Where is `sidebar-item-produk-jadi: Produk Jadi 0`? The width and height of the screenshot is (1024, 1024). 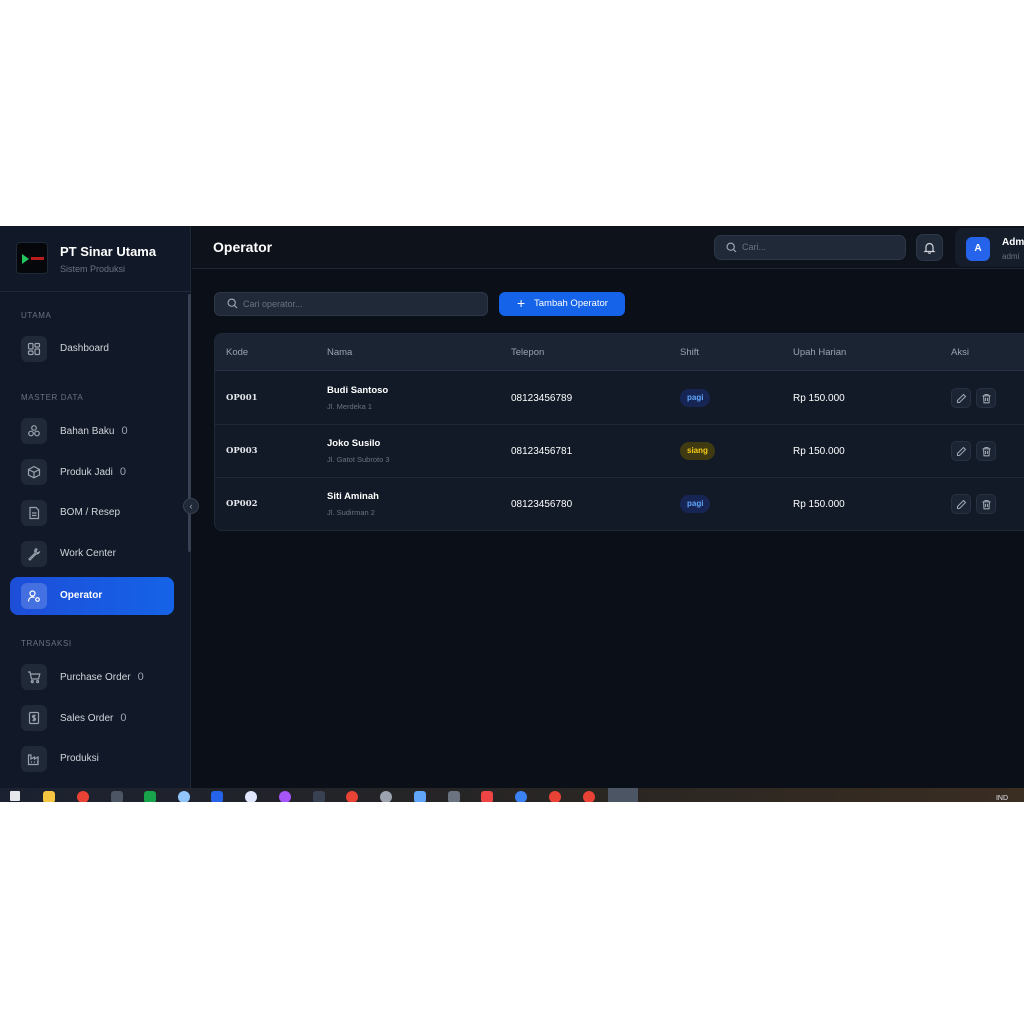 sidebar-item-produk-jadi: Produk Jadi 0 is located at coordinates (92, 472).